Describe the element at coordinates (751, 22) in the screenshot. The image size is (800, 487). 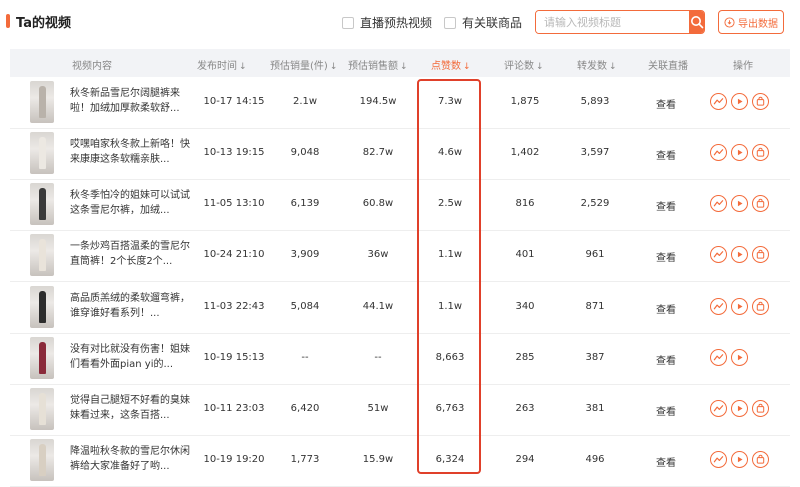
I see `export-button: 导出数据` at that location.